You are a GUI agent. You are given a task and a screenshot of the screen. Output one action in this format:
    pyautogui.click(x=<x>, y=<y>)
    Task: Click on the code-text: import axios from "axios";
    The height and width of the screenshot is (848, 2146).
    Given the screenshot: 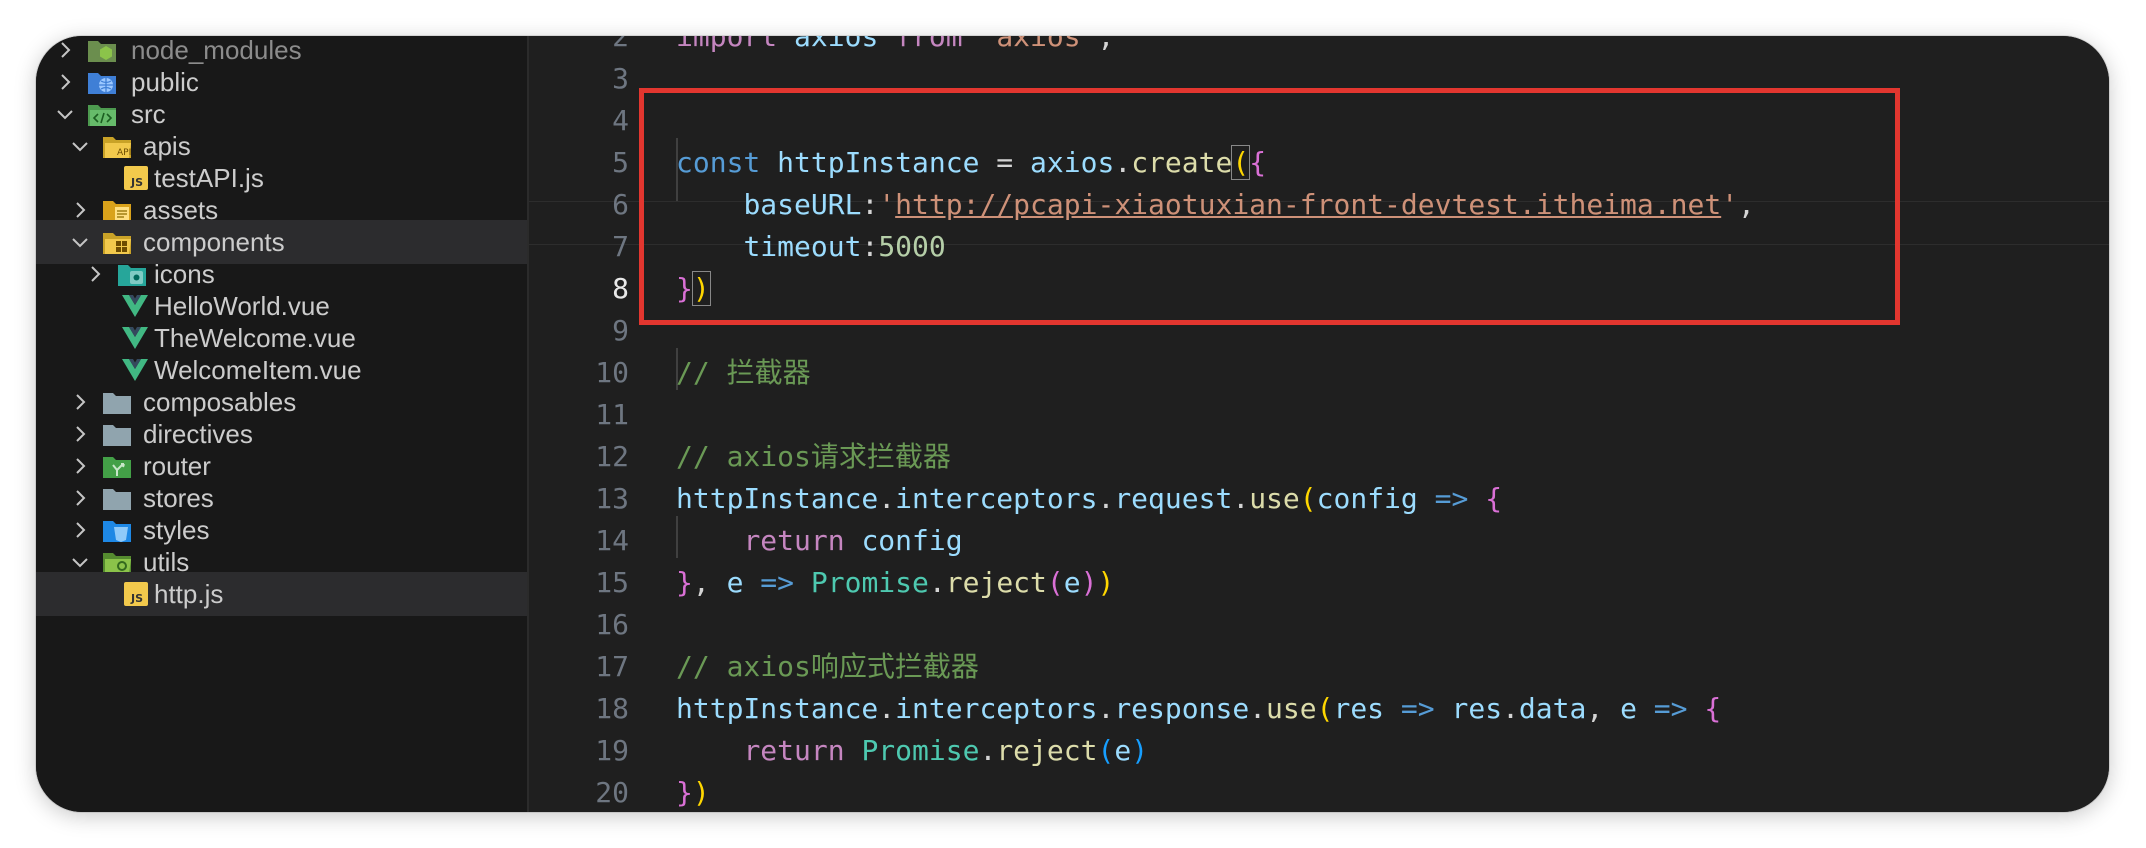 What is the action you would take?
    pyautogui.click(x=895, y=47)
    